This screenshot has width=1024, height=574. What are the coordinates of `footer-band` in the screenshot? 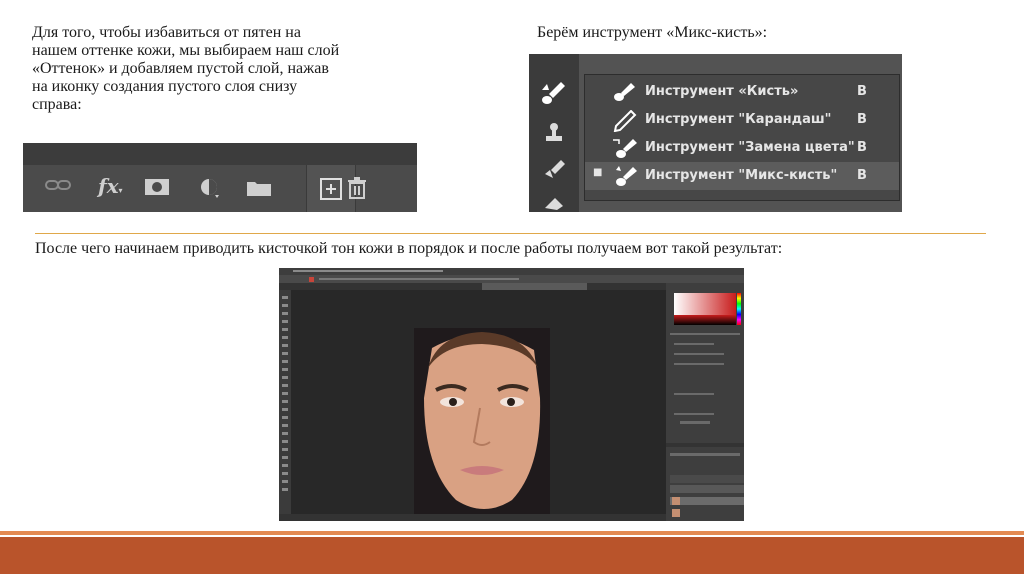 It's located at (512, 555).